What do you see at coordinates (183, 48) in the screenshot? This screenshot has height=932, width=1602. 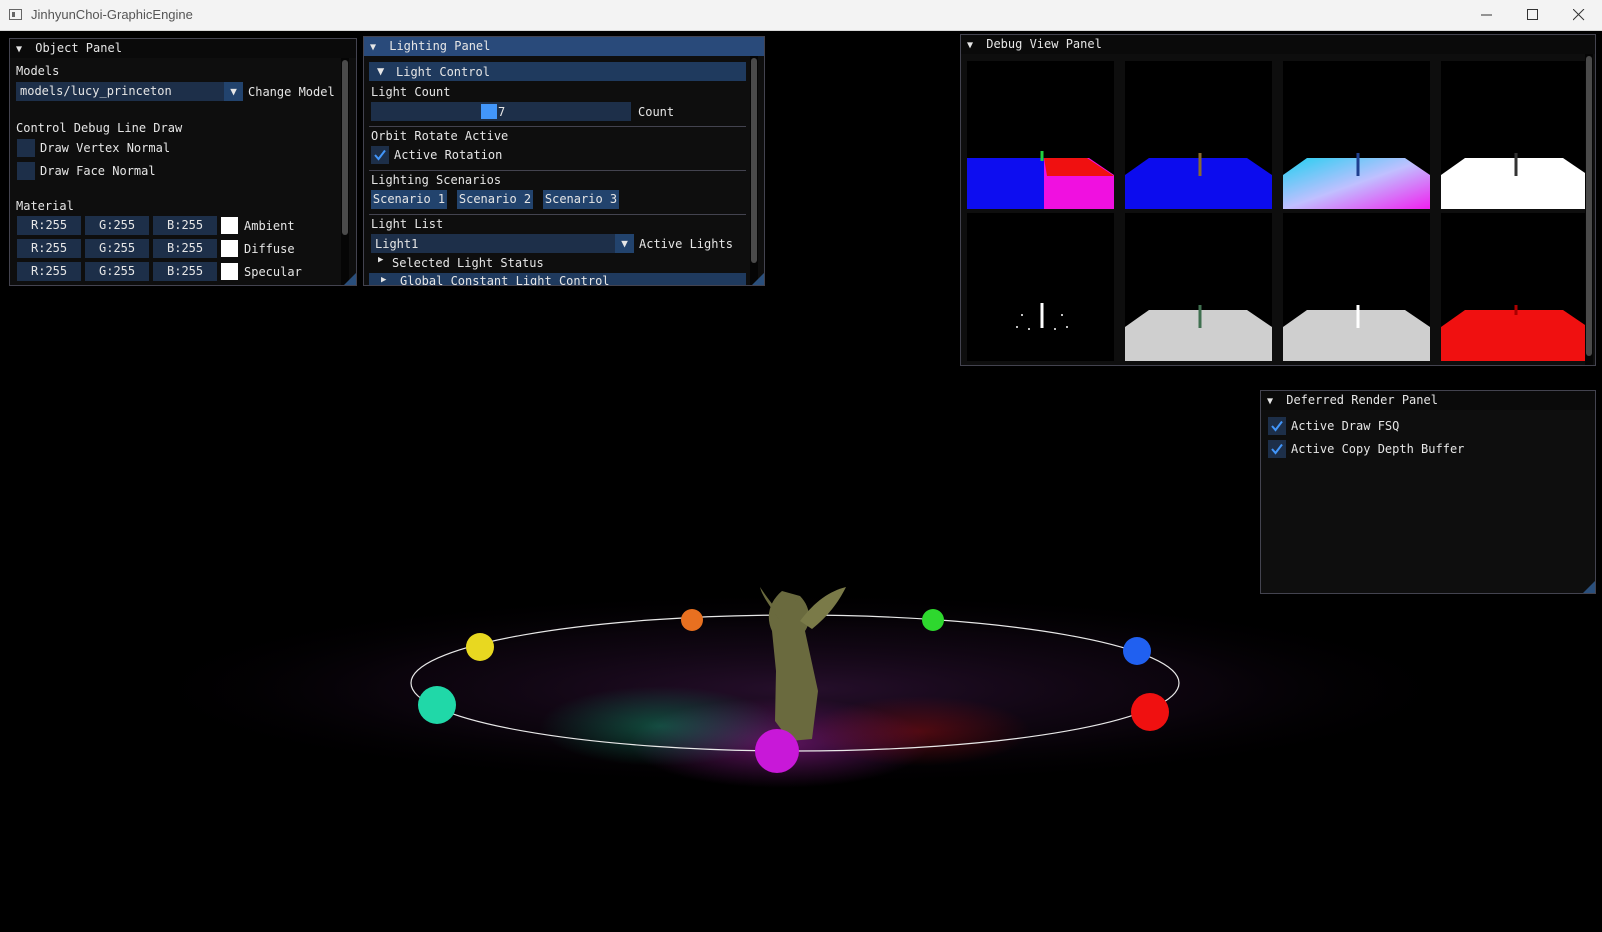 I see `object-panel-titlebar: ▼ Object Panel` at bounding box center [183, 48].